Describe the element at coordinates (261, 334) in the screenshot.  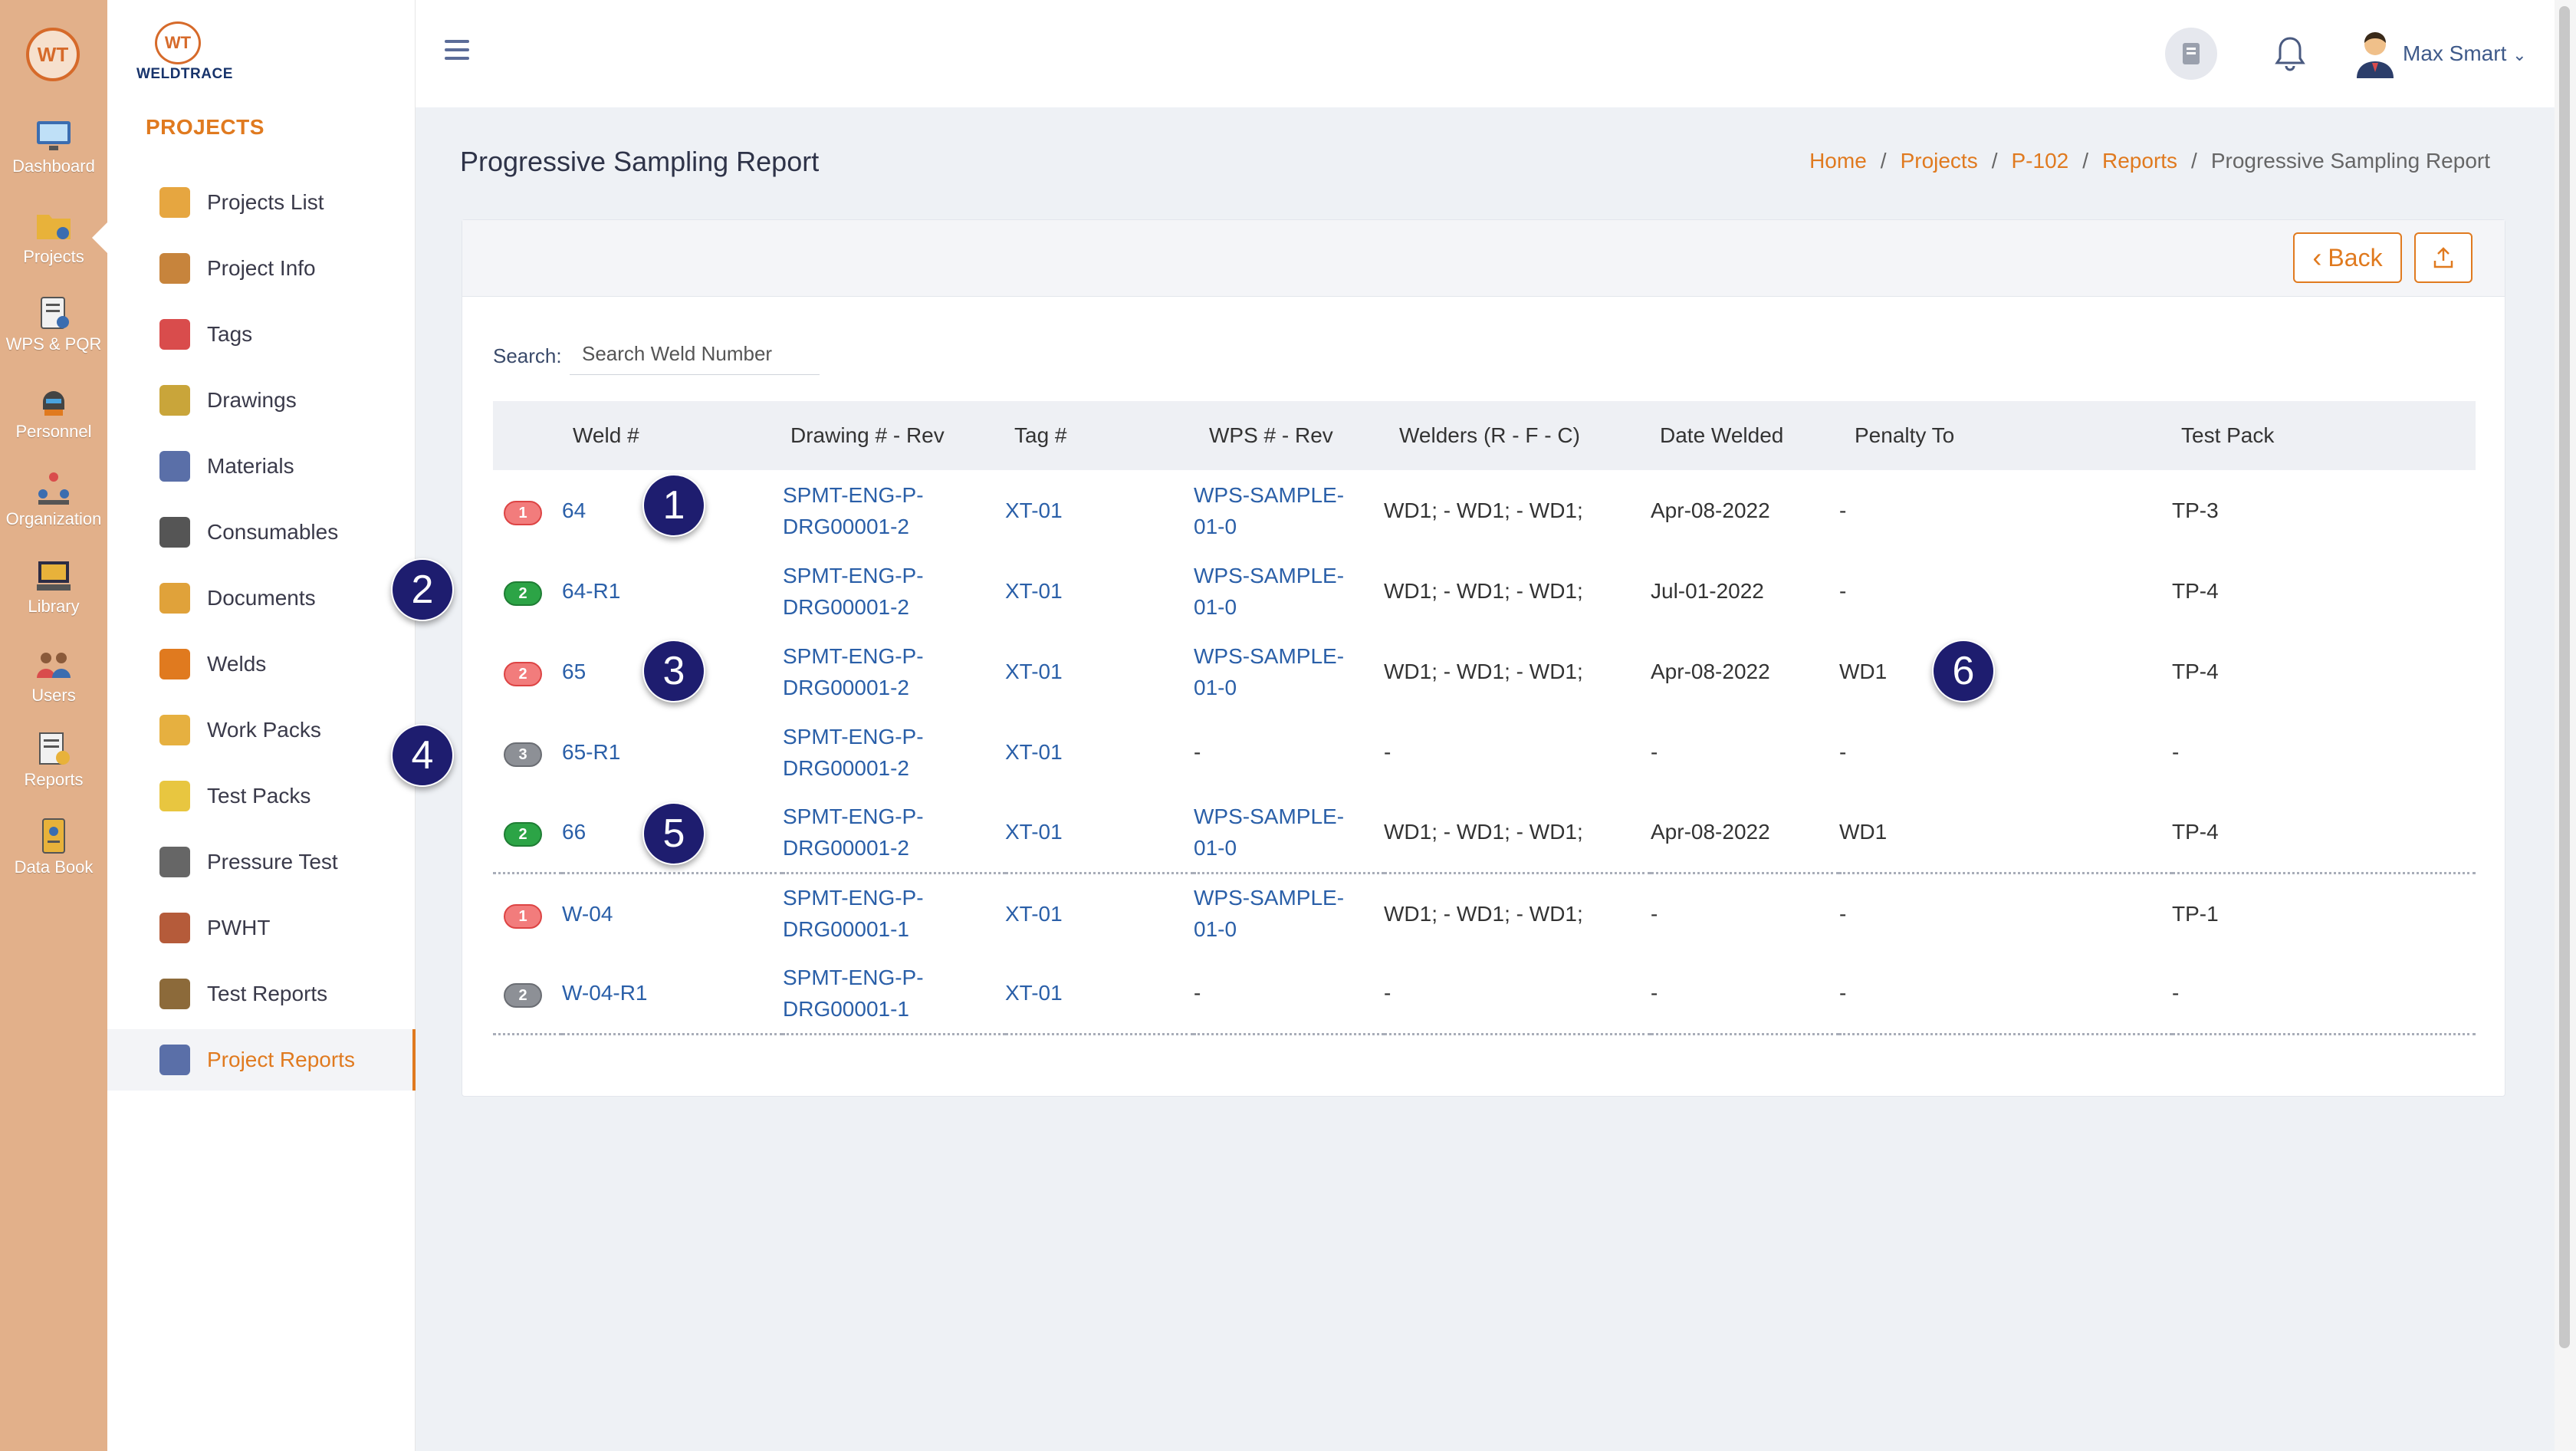
I see `subnav-item-tags: Tags` at that location.